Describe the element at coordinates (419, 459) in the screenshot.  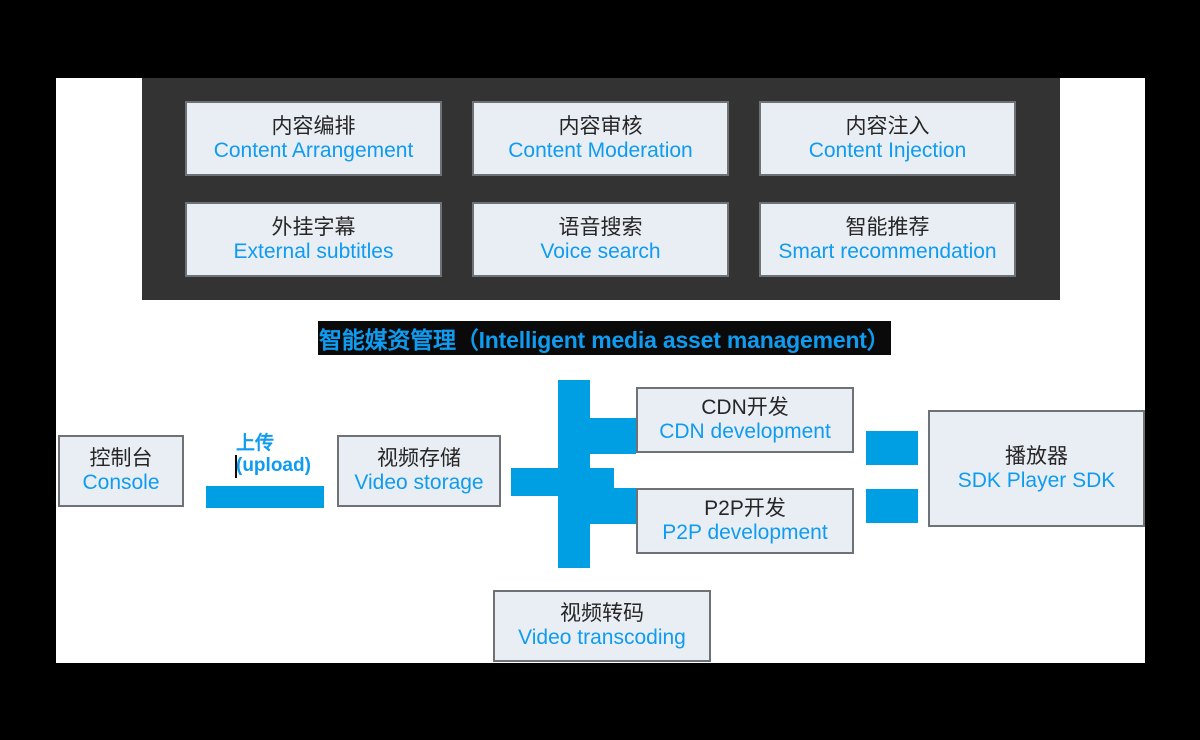
I see `node-label-cn: 视频存储` at that location.